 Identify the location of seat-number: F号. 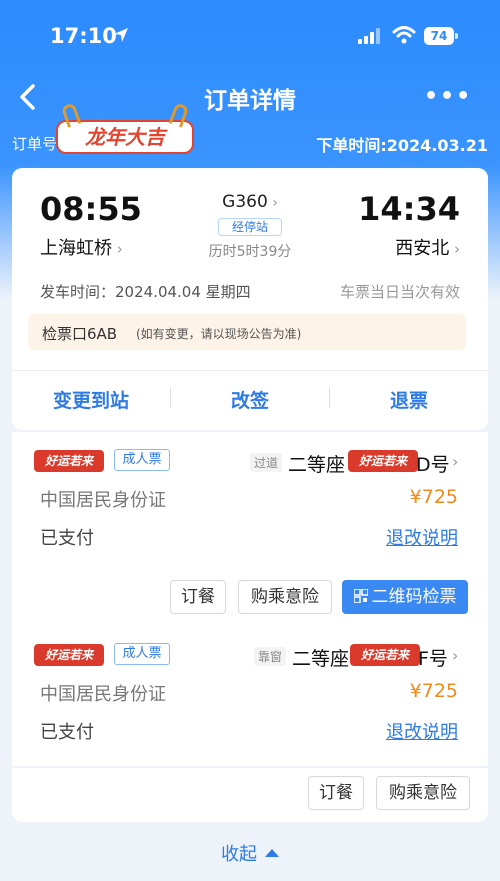
(433, 659).